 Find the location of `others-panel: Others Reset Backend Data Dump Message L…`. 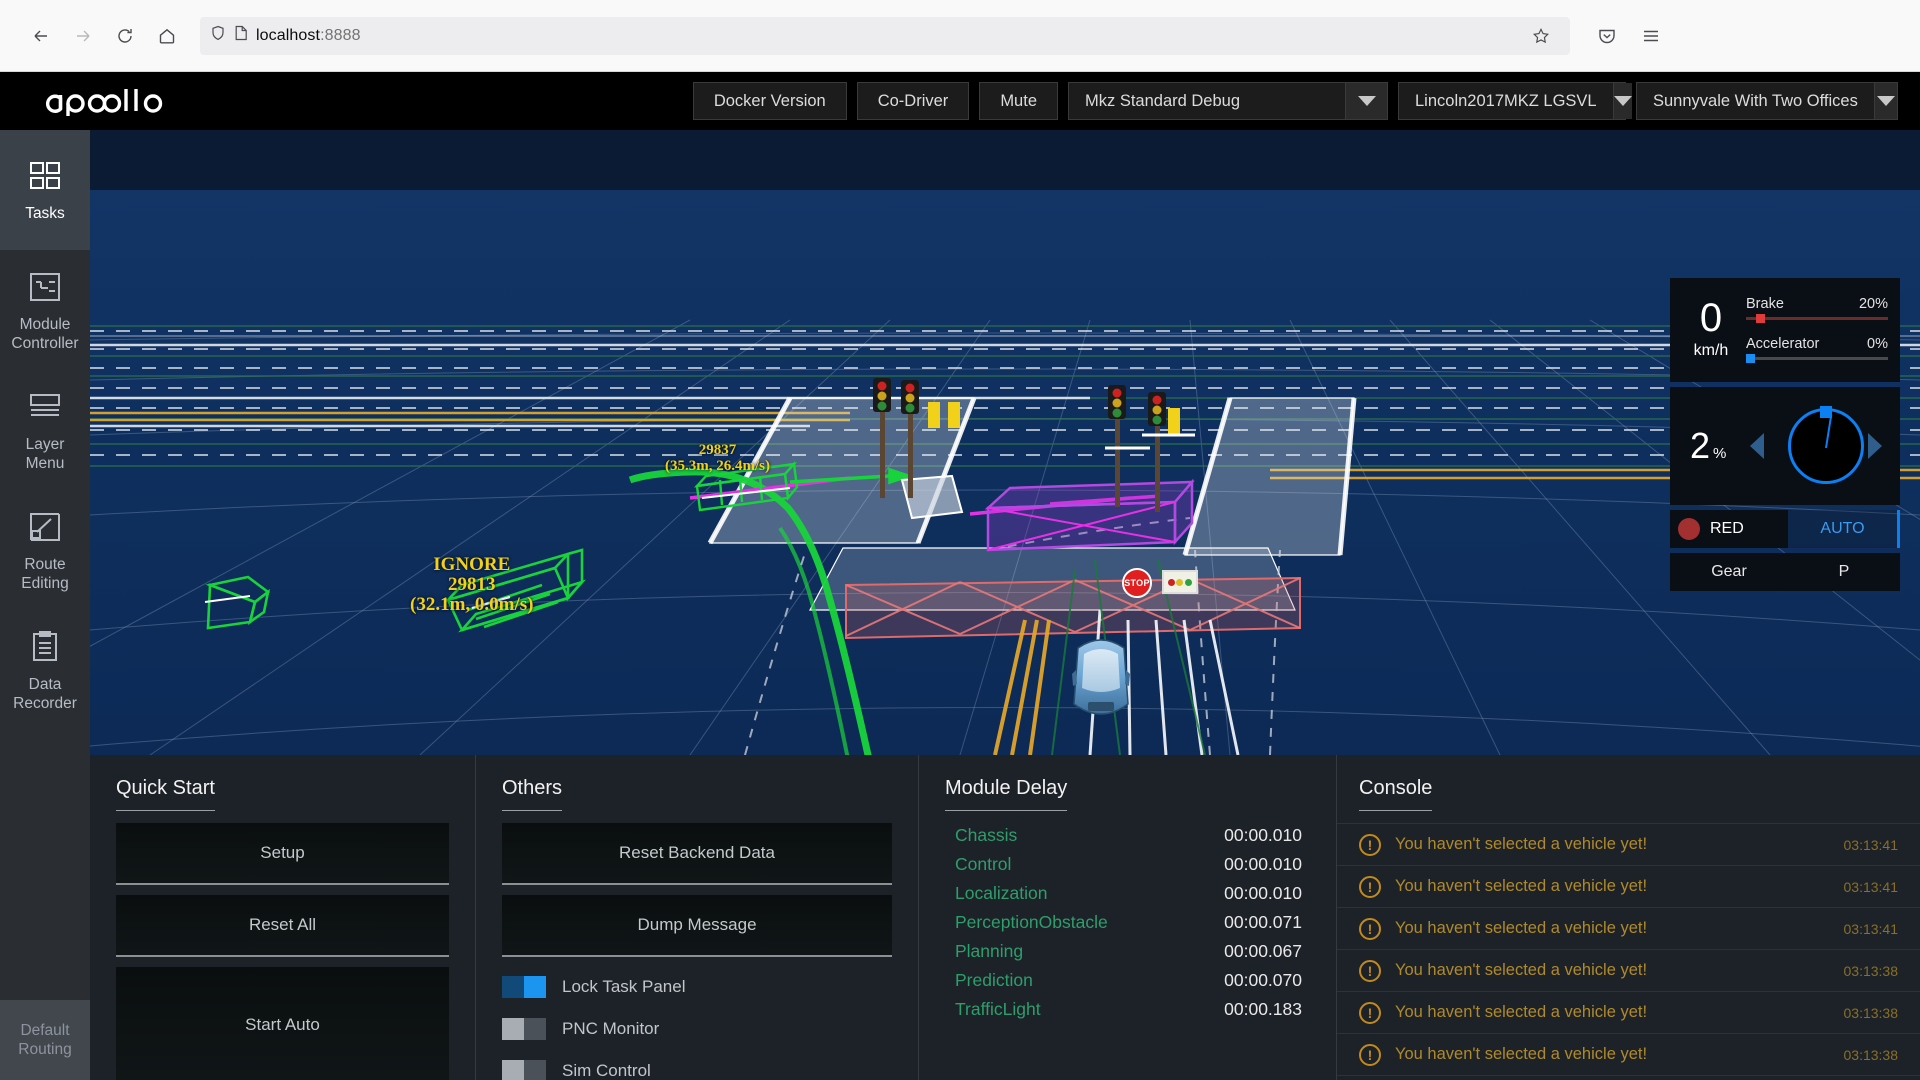

others-panel: Others Reset Backend Data Dump Message L… is located at coordinates (696, 917).